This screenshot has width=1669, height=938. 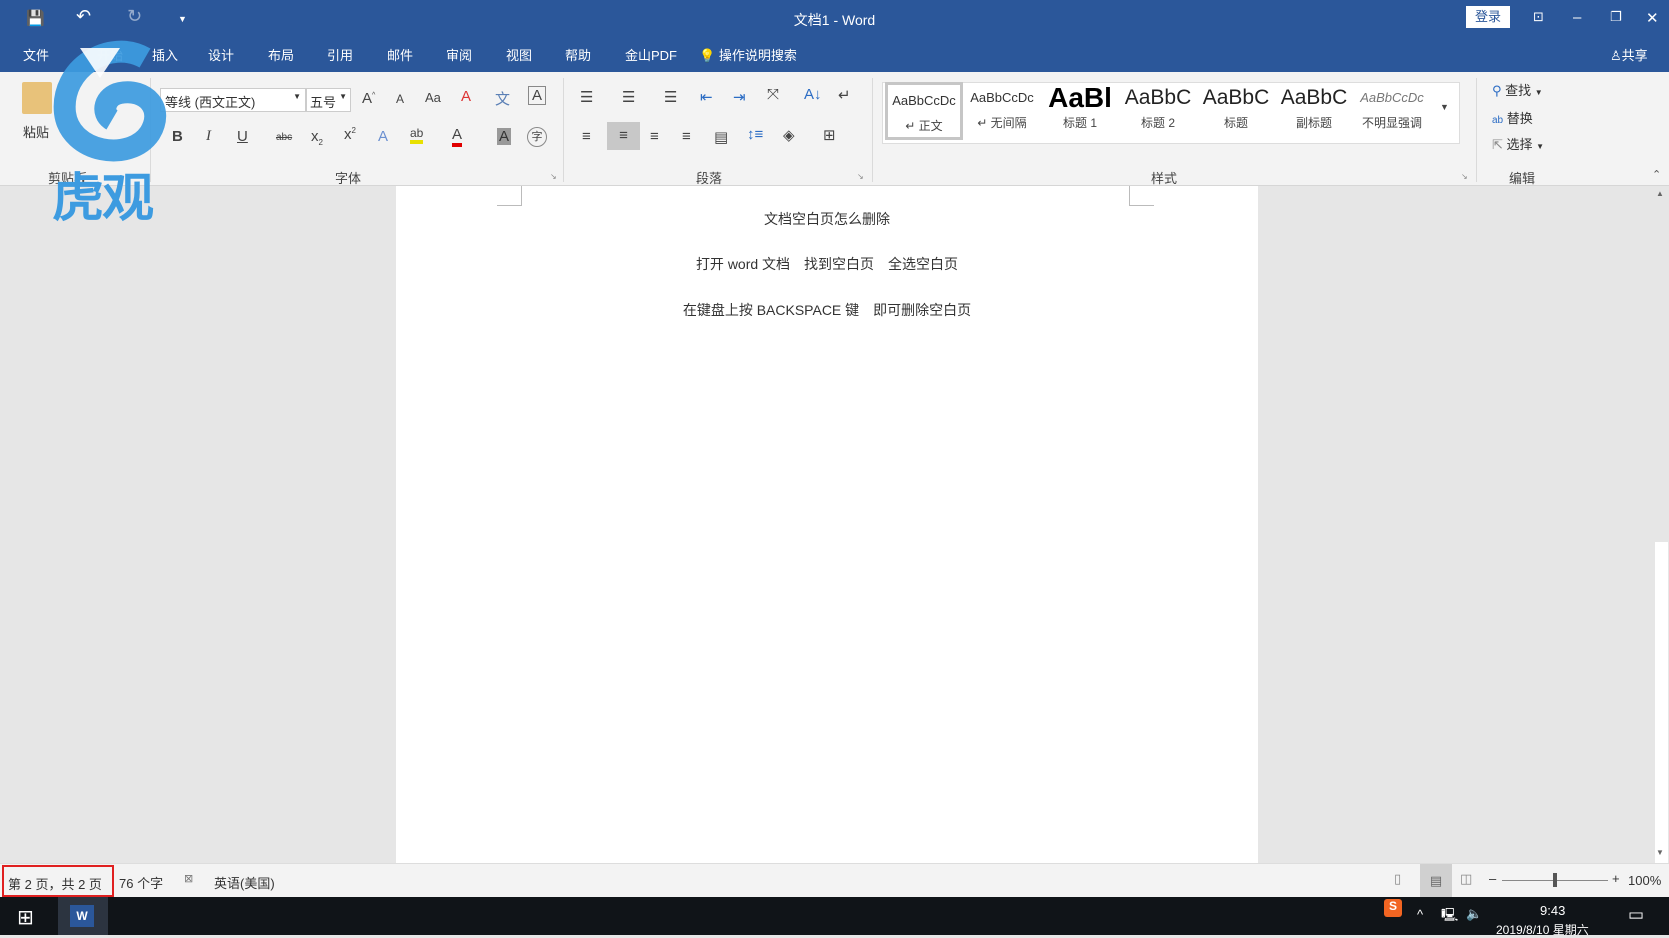 What do you see at coordinates (1492, 878) in the screenshot?
I see `zoom-out-button: –` at bounding box center [1492, 878].